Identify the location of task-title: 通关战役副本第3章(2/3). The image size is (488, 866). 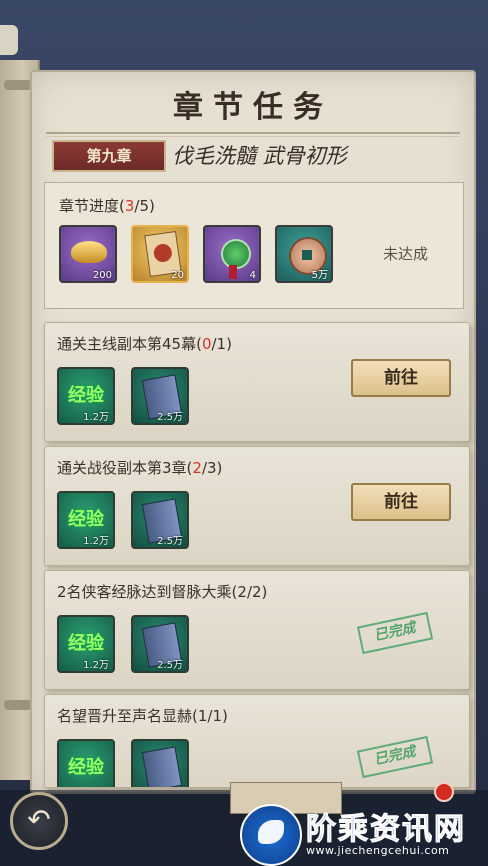
(140, 468).